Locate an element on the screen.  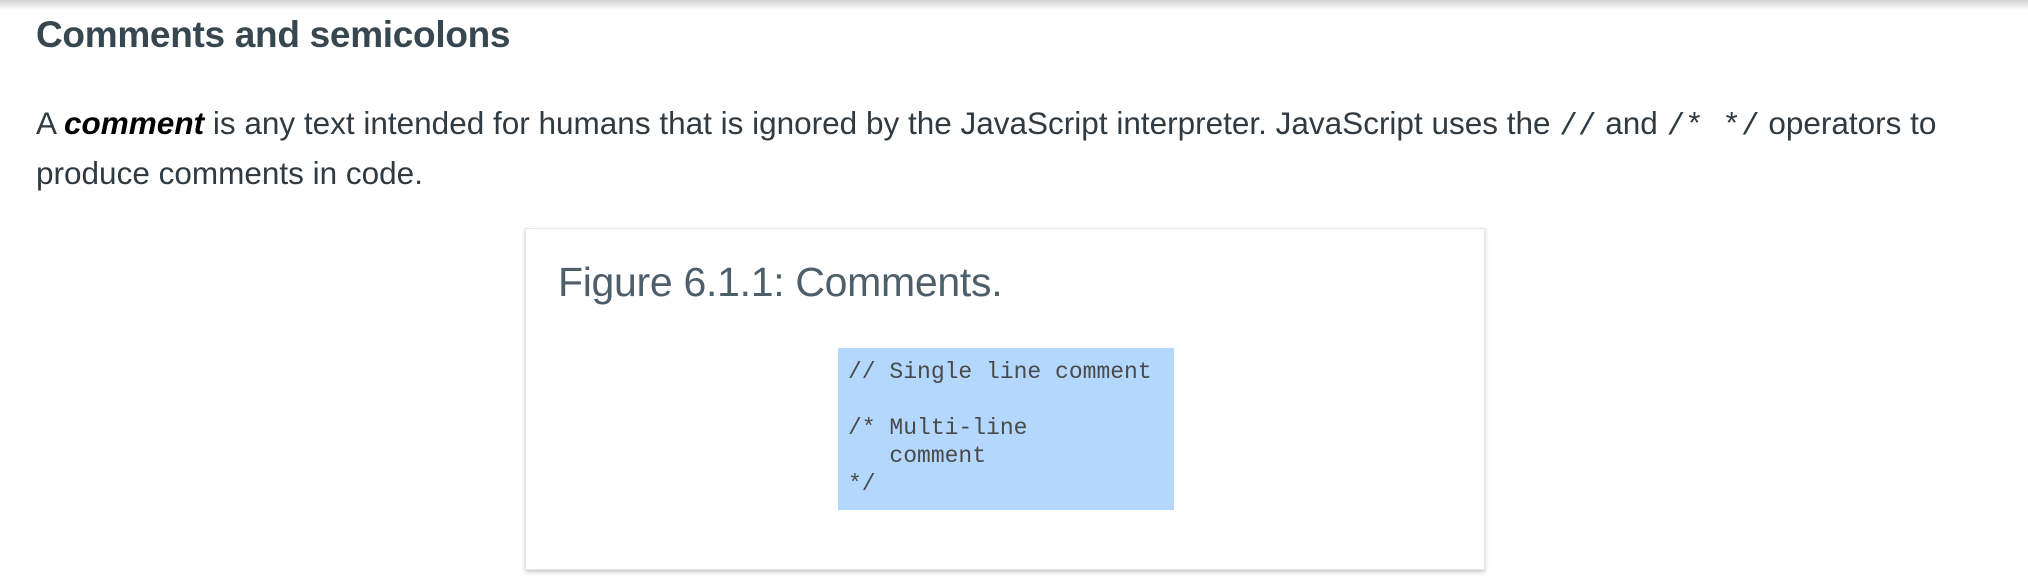
top-shadow is located at coordinates (1014, 5).